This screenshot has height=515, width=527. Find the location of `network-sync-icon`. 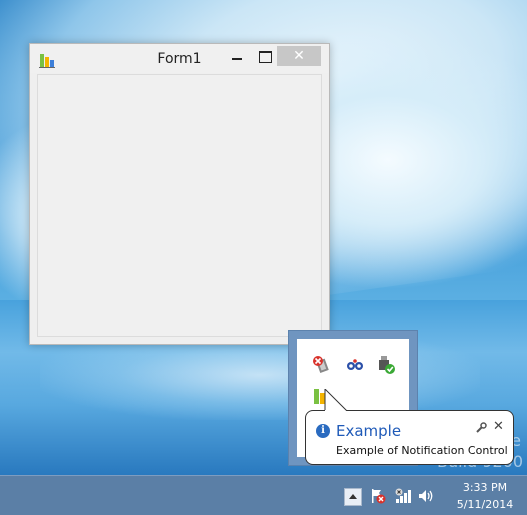

network-sync-icon is located at coordinates (355, 365).